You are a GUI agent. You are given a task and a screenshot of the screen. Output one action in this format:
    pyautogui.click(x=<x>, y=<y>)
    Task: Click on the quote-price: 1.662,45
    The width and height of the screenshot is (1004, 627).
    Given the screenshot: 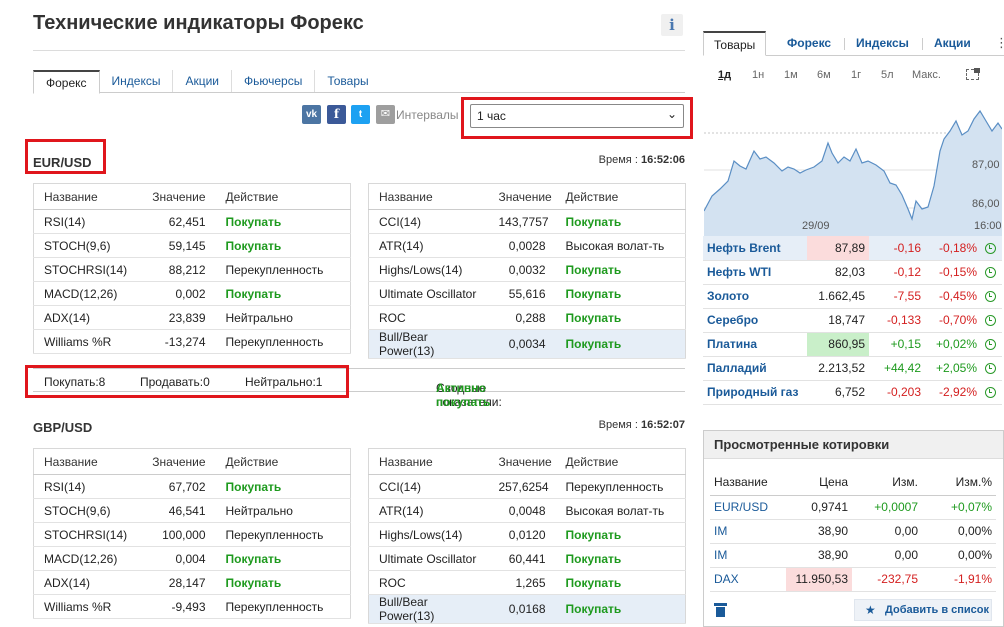 What is the action you would take?
    pyautogui.click(x=838, y=296)
    